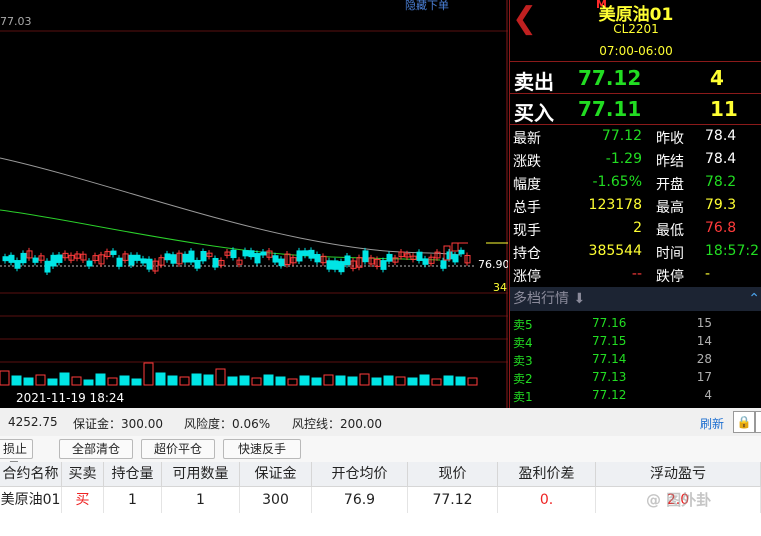  What do you see at coordinates (547, 474) in the screenshot?
I see `column-header: 盈利价差` at bounding box center [547, 474].